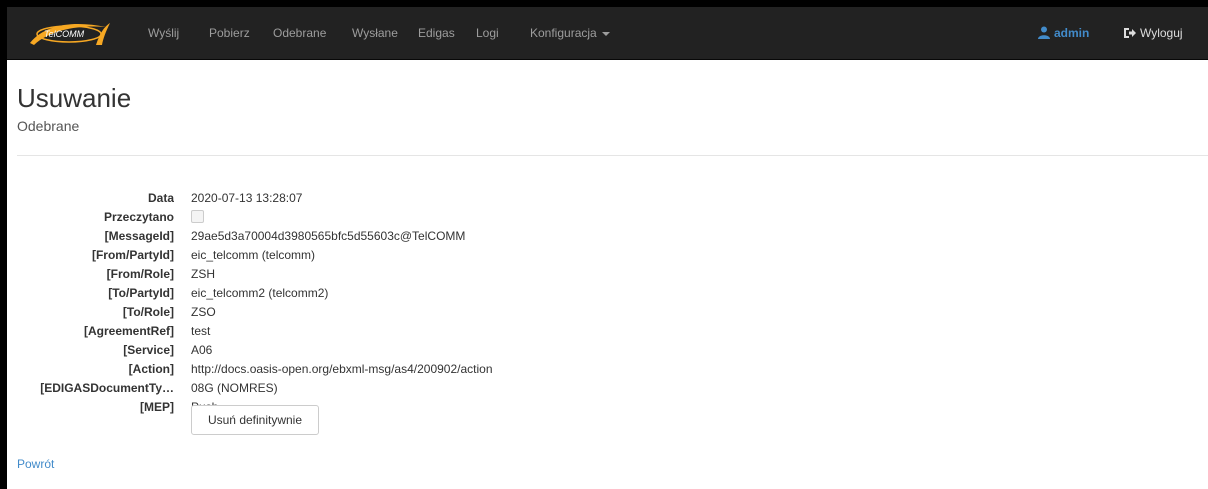  What do you see at coordinates (148, 350) in the screenshot?
I see `detail-label: [Service]` at bounding box center [148, 350].